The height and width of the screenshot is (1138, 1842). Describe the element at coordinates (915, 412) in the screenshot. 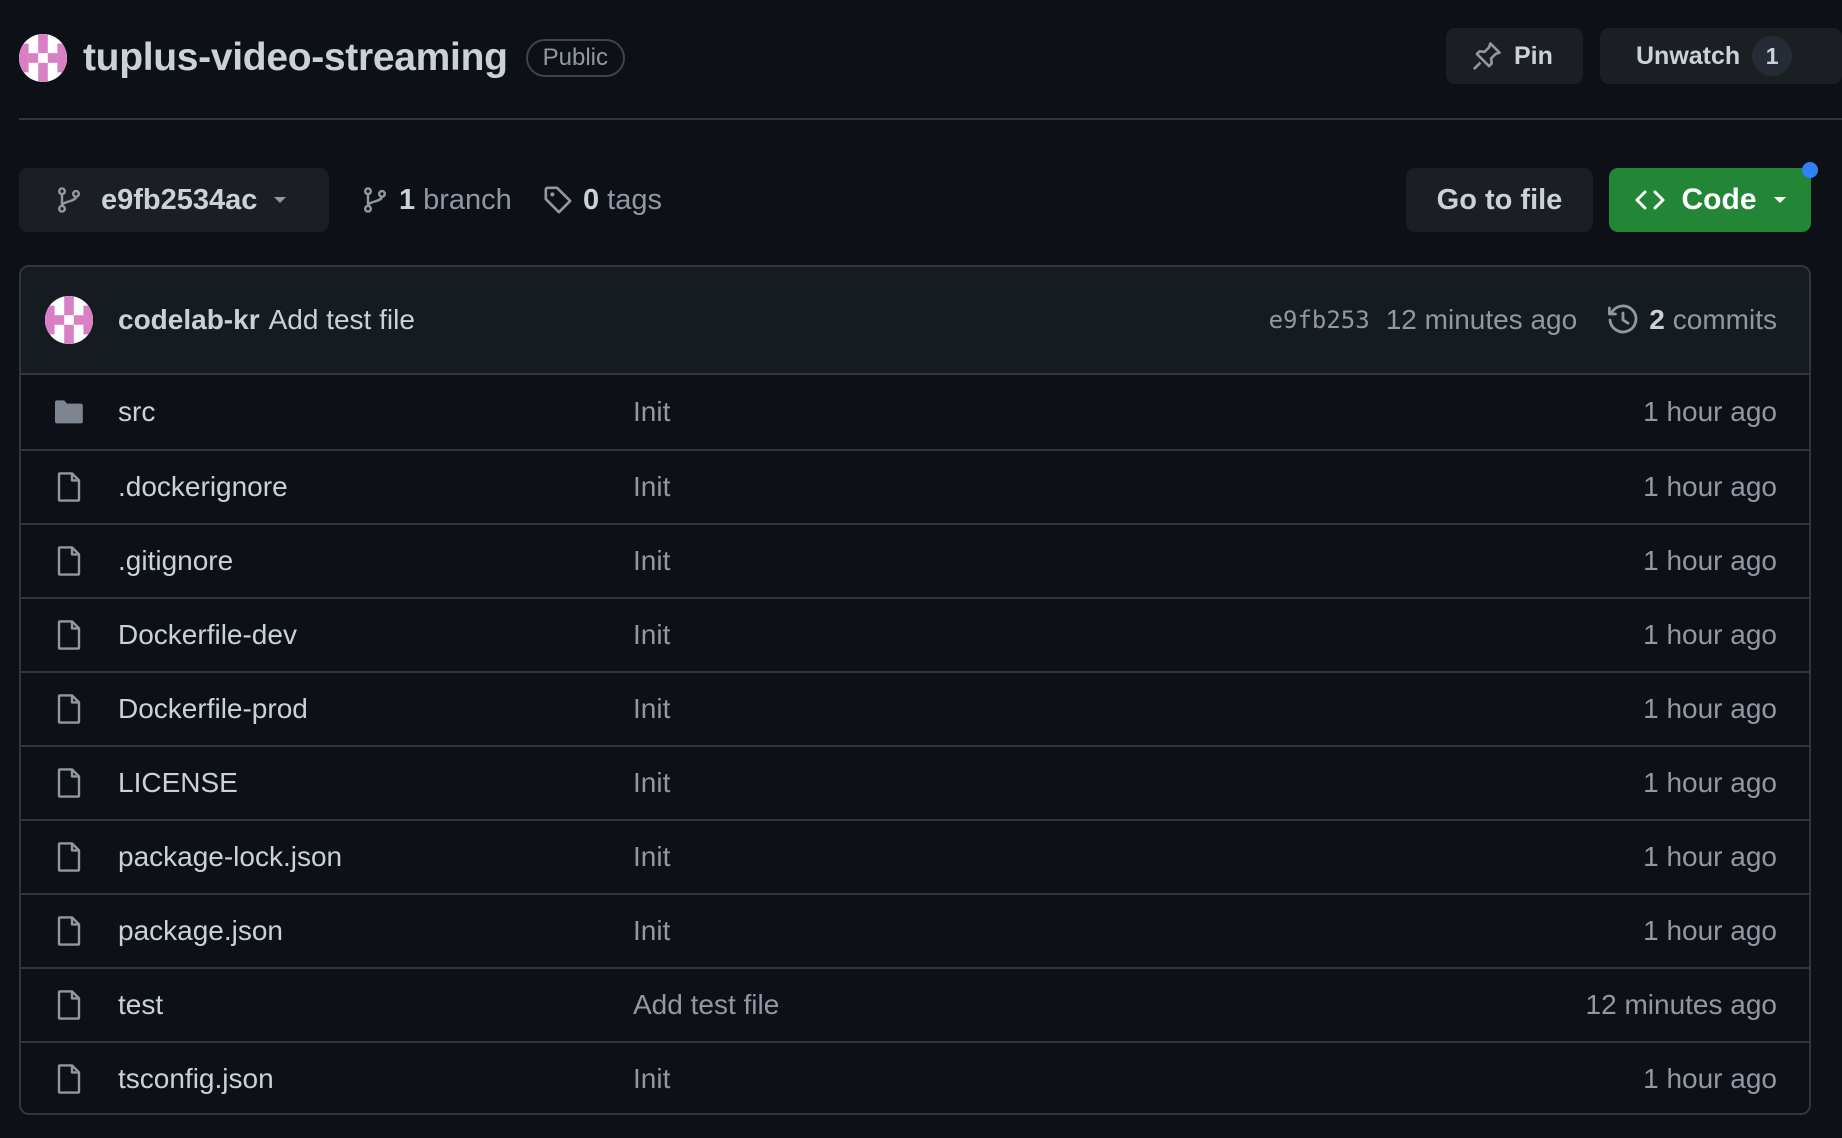

I see `file-row: src Init 1 hour ago` at that location.